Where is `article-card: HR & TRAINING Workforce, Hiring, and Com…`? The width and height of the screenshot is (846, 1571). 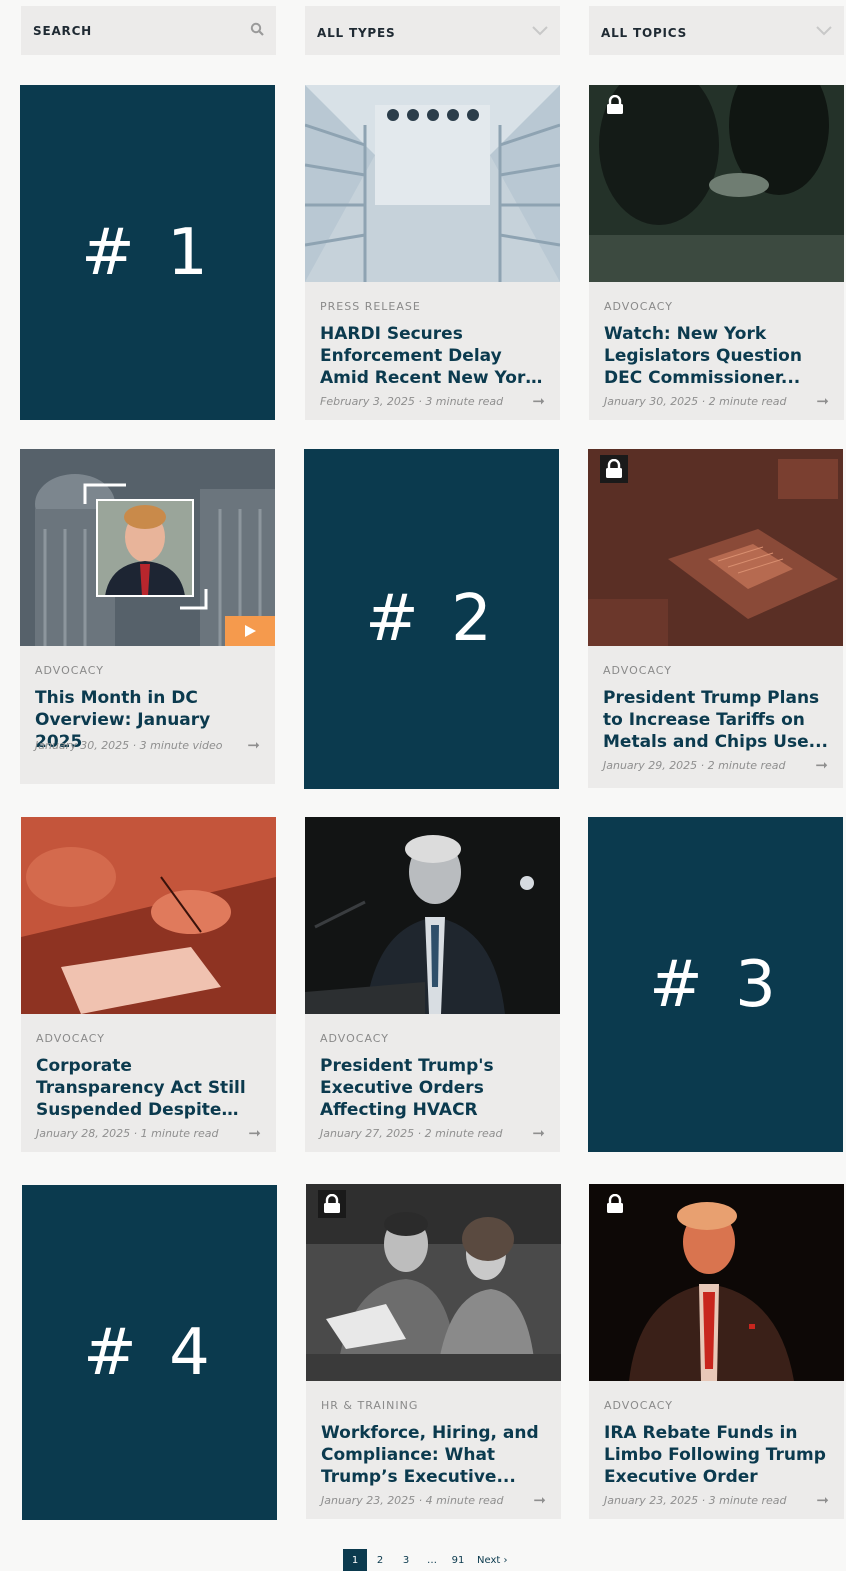 article-card: HR & TRAINING Workforce, Hiring, and Com… is located at coordinates (433, 1351).